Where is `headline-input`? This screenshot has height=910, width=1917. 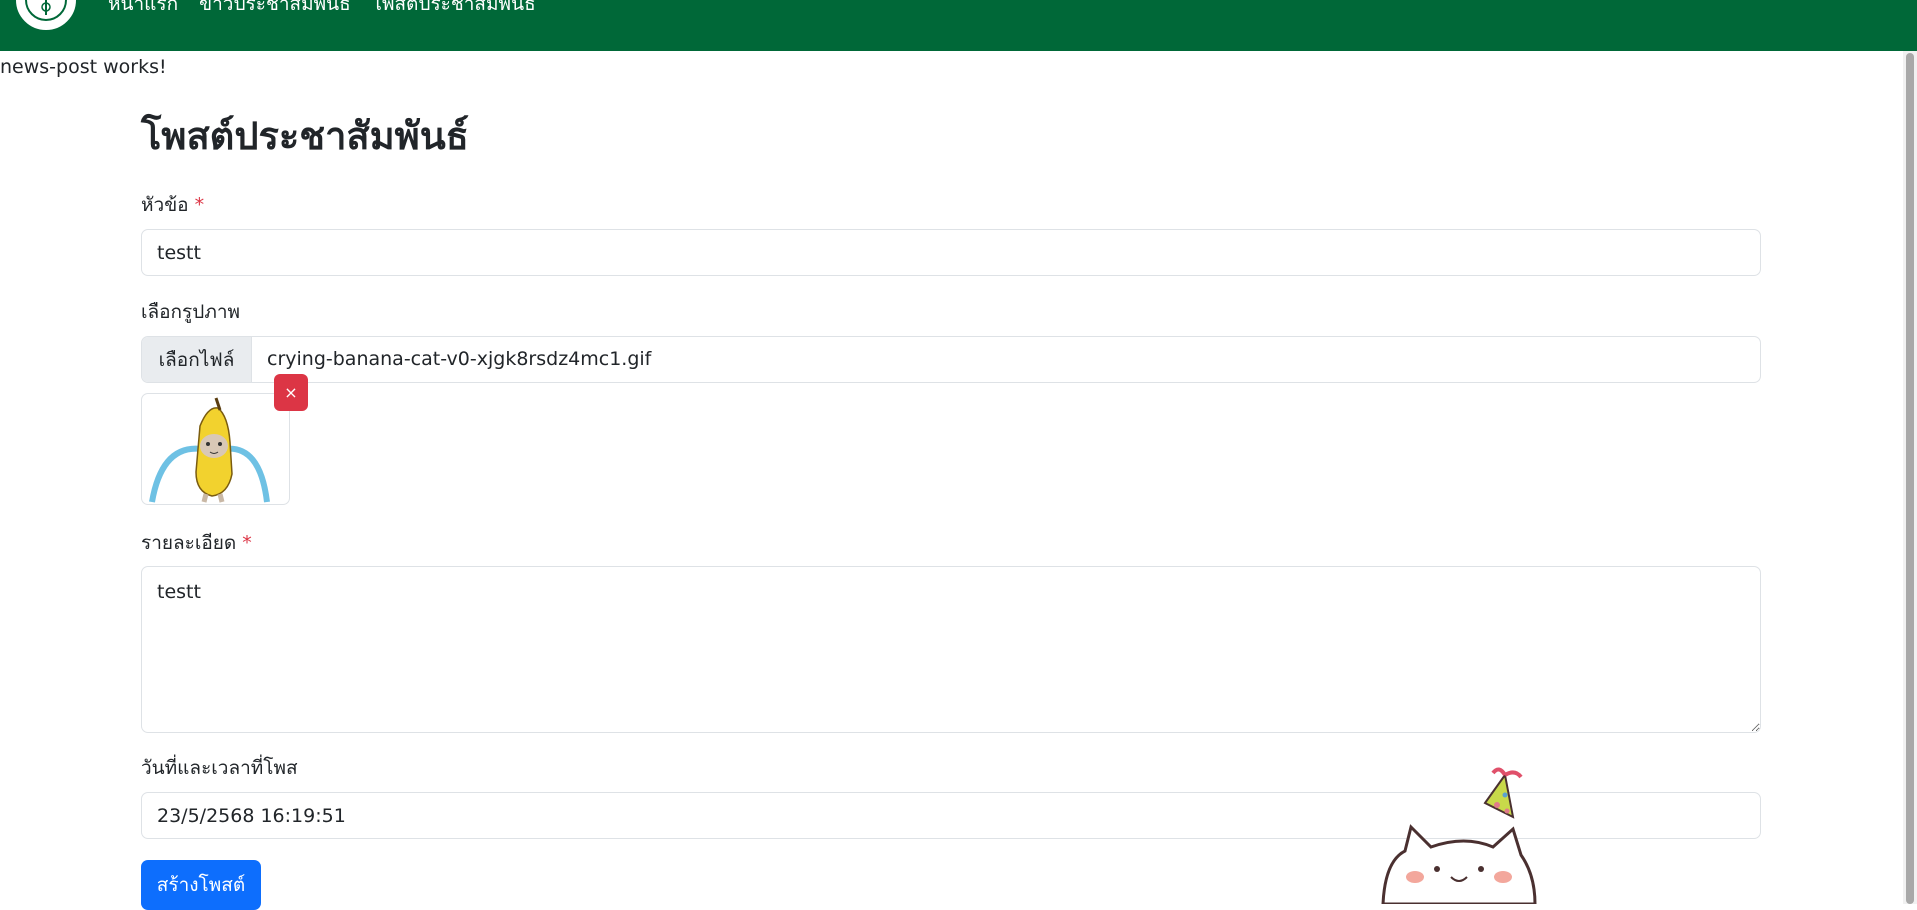
headline-input is located at coordinates (951, 252).